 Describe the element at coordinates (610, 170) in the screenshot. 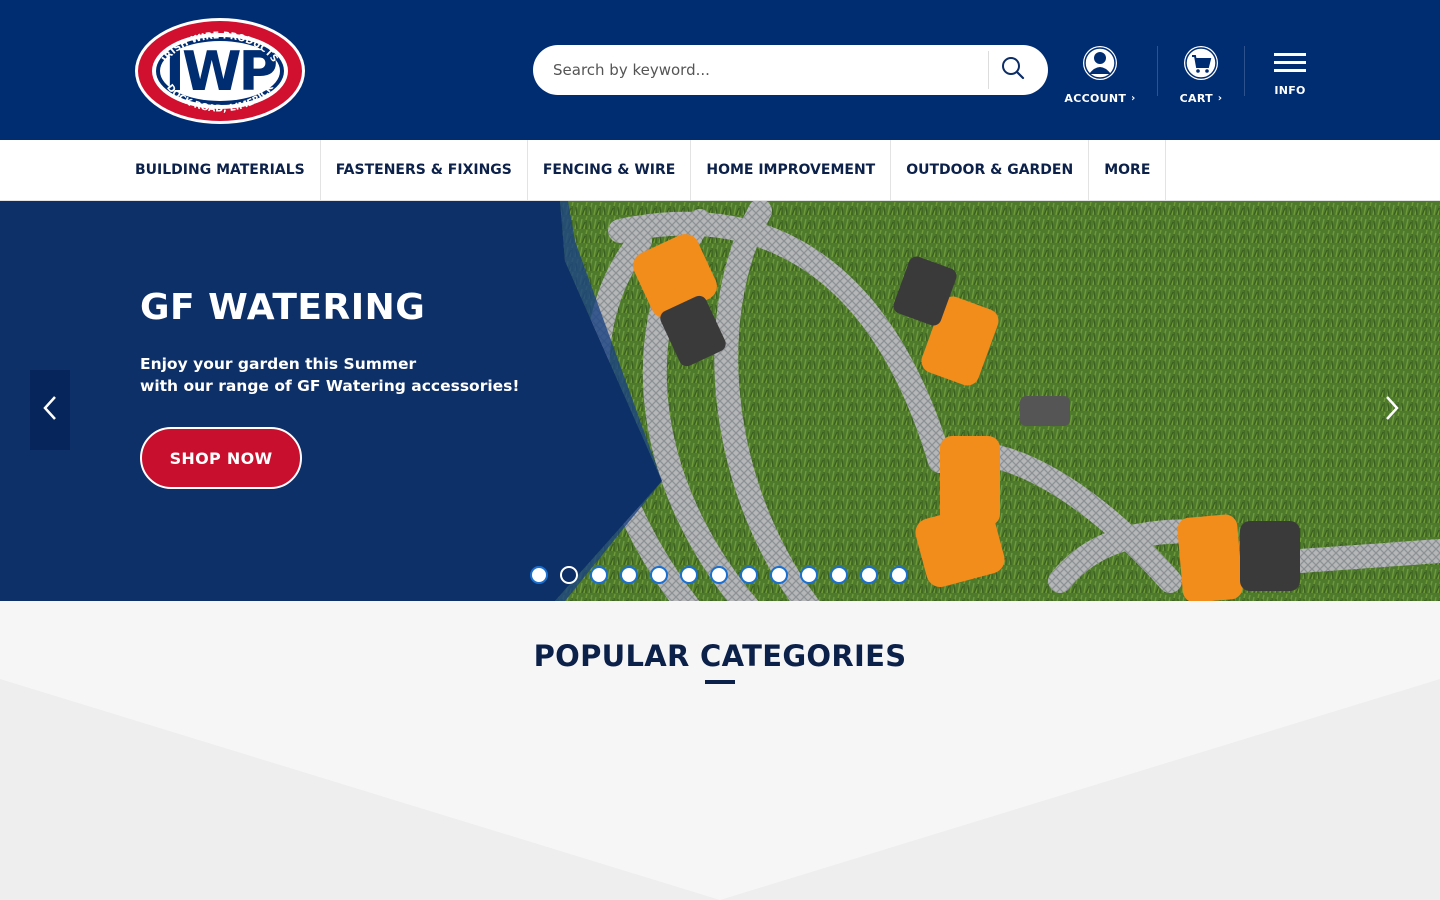

I see `nav-item-fencing-wire: FENCING & WIRE` at that location.